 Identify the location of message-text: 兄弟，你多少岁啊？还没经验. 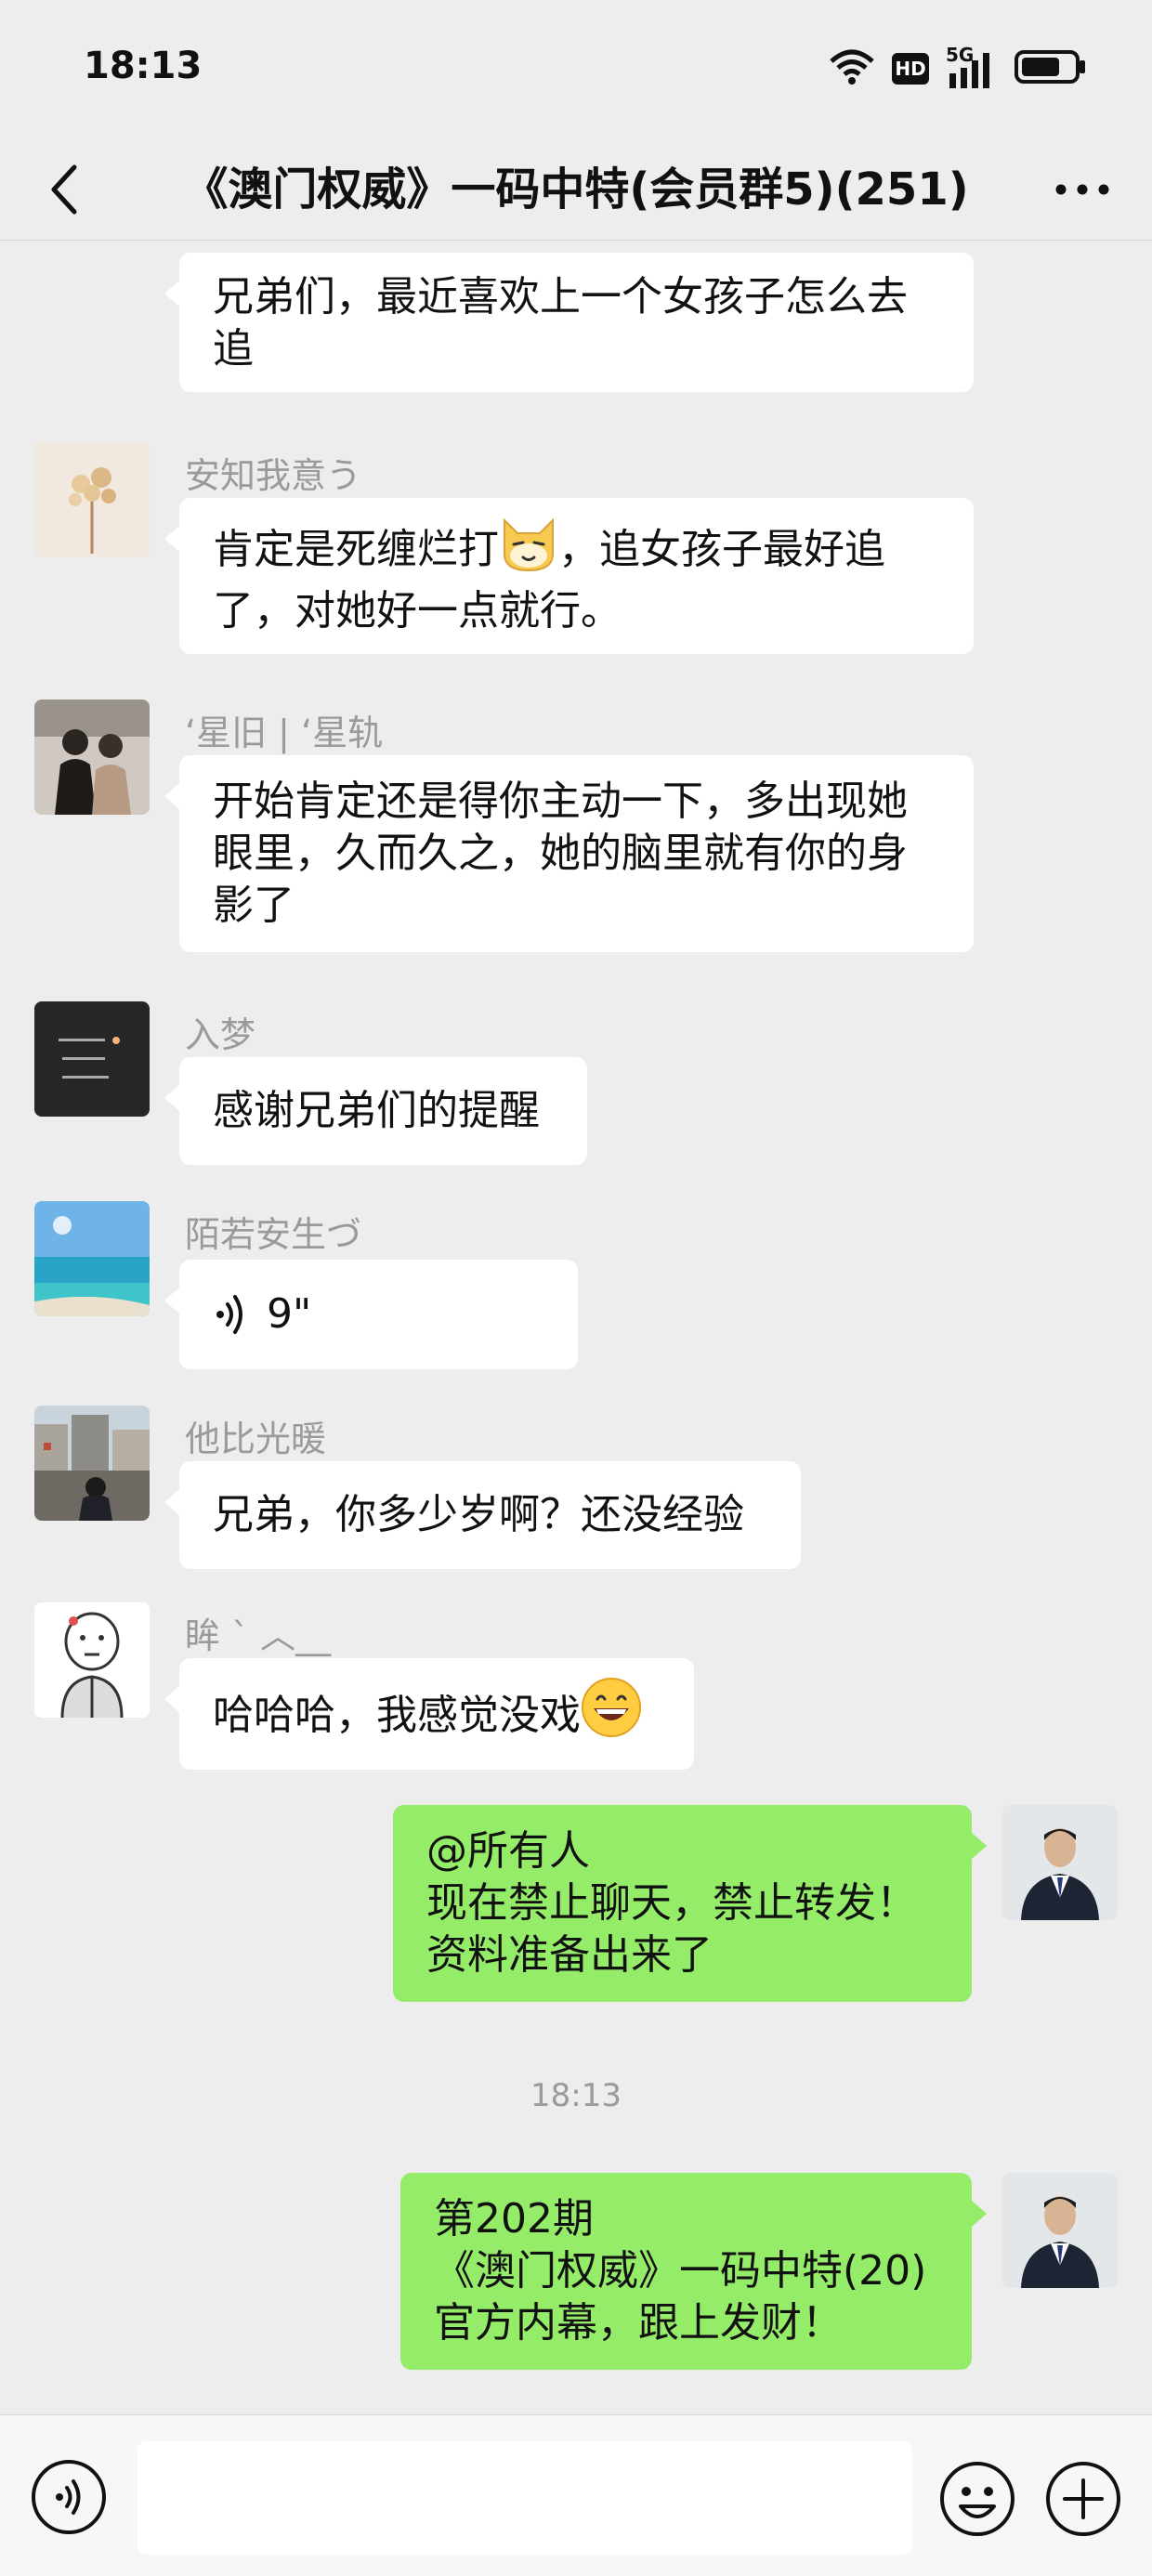
(478, 1515).